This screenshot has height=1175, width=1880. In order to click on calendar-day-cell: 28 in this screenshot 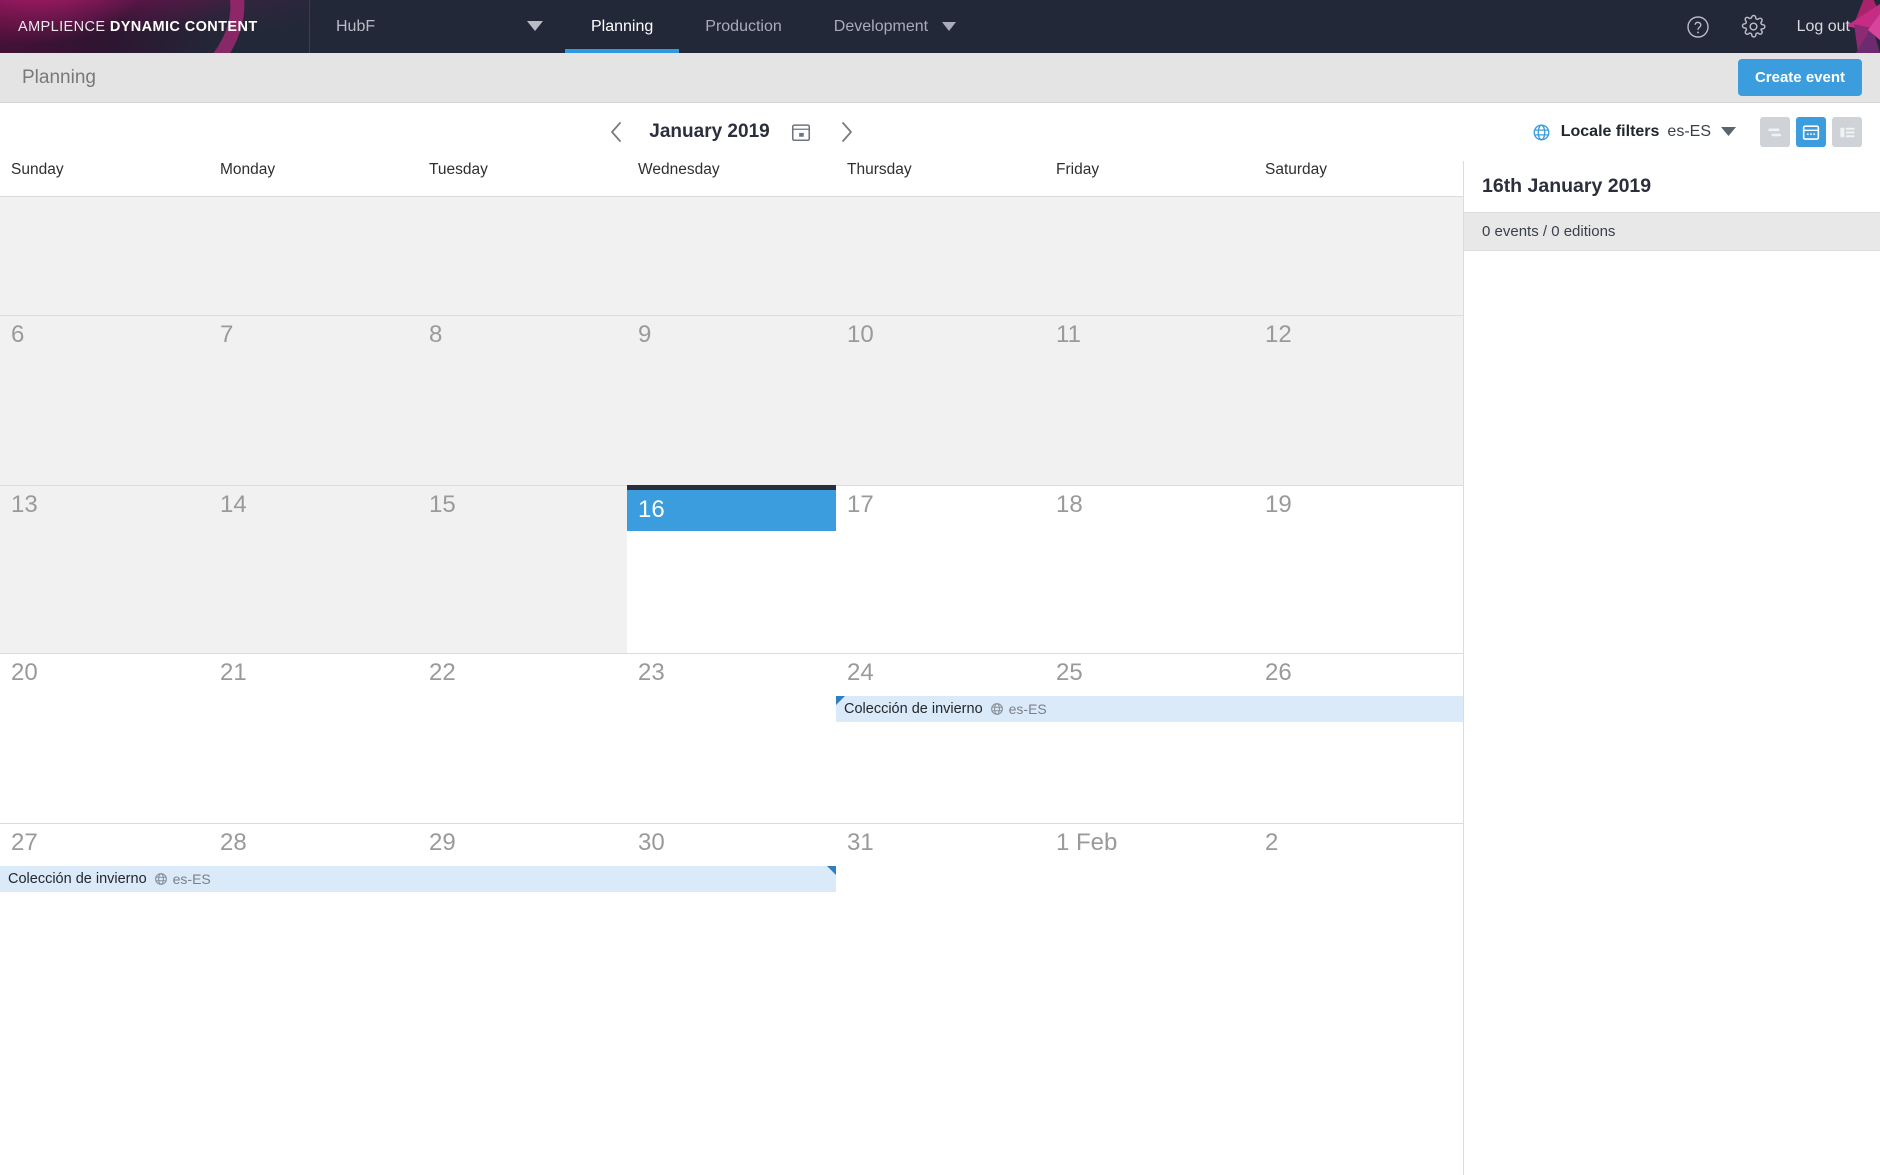, I will do `click(313, 908)`.